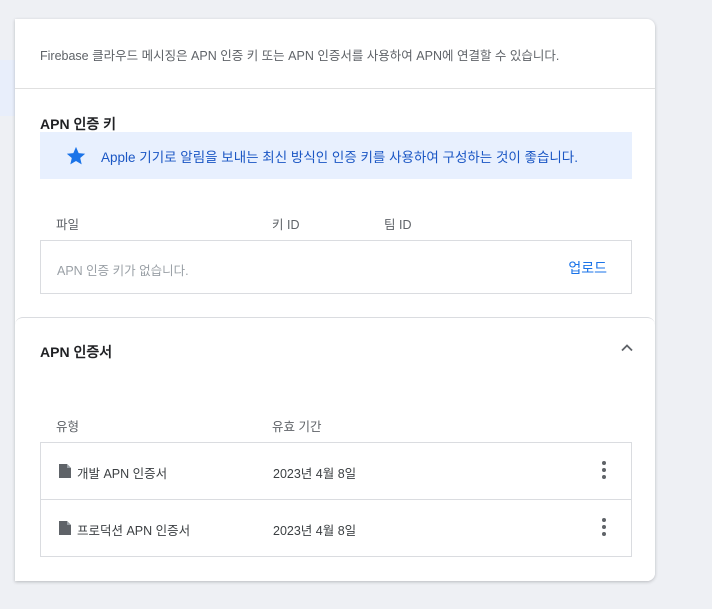  I want to click on column-header-team-id: 팀 ID, so click(398, 225).